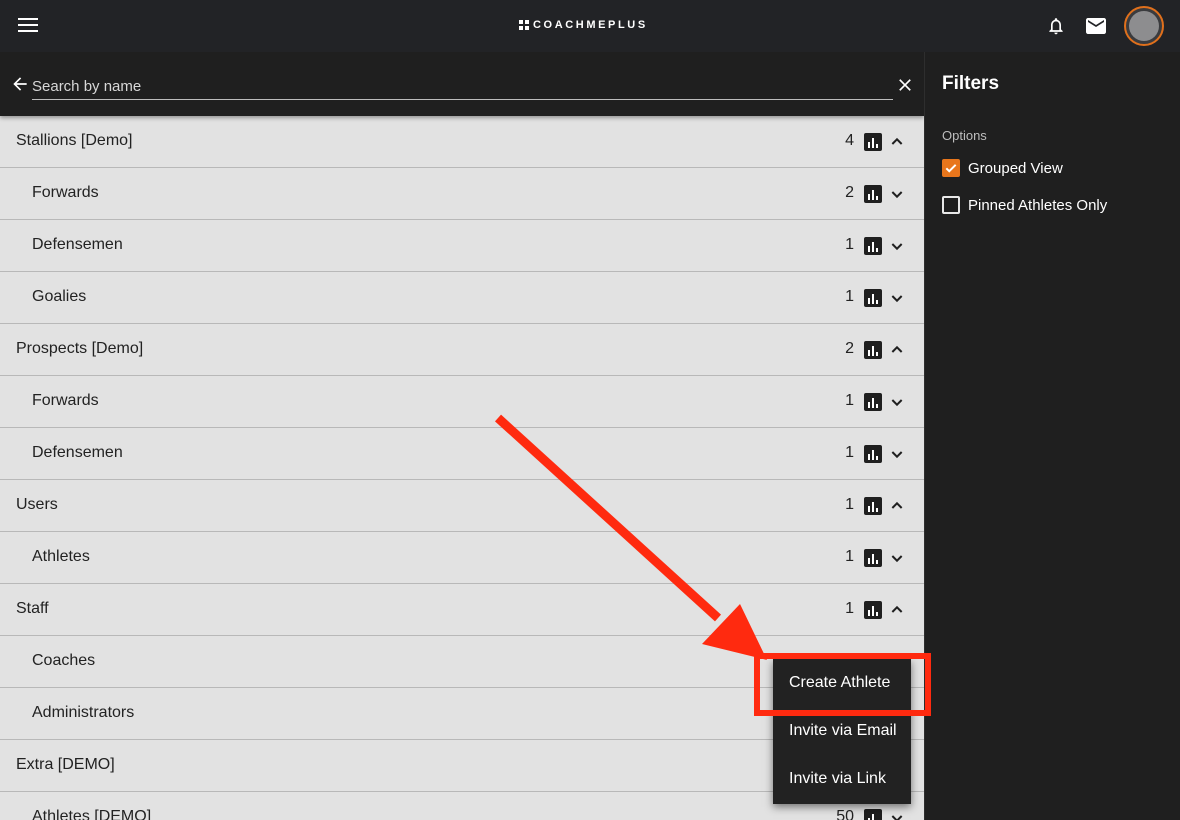 The height and width of the screenshot is (820, 1180). I want to click on pinned-athletes-checkbox: Pinned Athletes Only, so click(1024, 205).